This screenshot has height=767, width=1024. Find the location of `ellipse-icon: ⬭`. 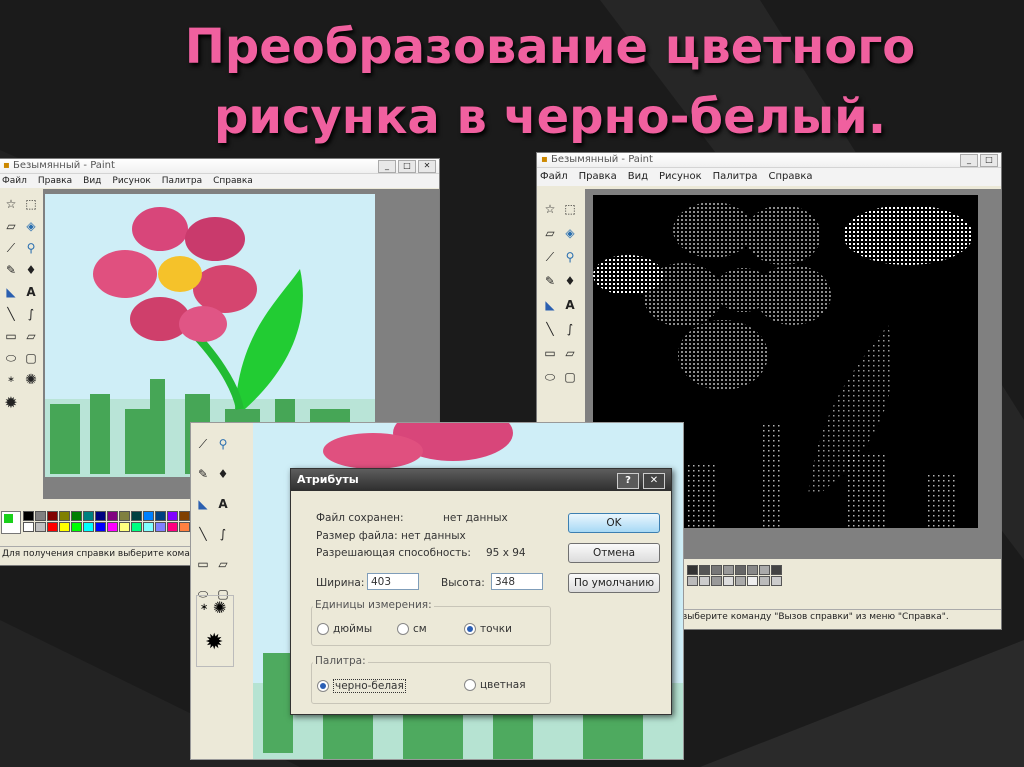

ellipse-icon: ⬭ is located at coordinates (550, 377).